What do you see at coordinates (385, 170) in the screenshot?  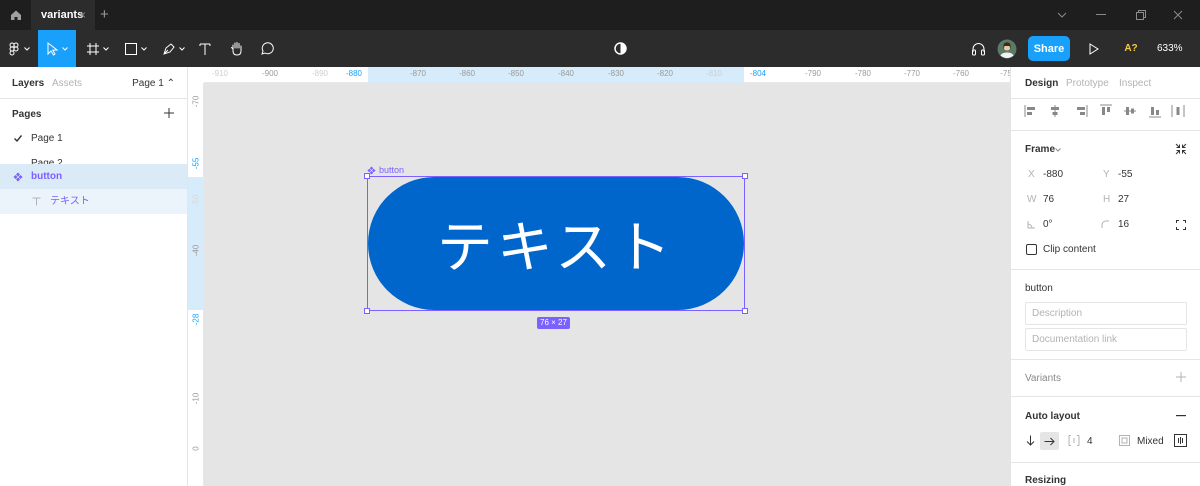 I see `frame-label: button` at bounding box center [385, 170].